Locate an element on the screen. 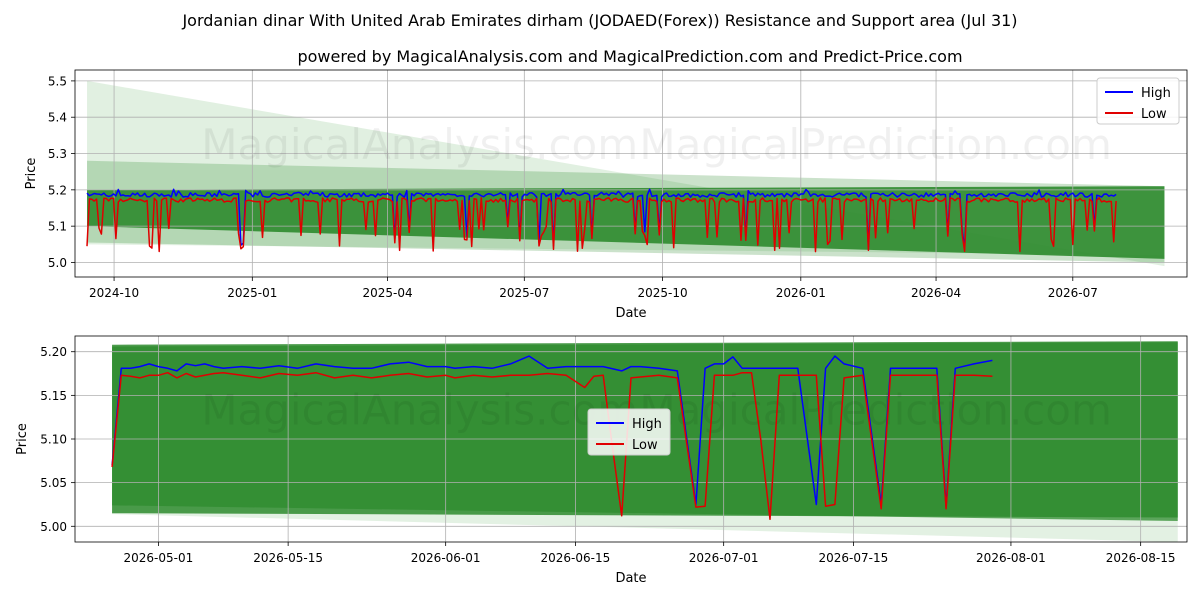 The width and height of the screenshot is (1200, 600). y-tick-label: 5.20 is located at coordinates (53, 352).